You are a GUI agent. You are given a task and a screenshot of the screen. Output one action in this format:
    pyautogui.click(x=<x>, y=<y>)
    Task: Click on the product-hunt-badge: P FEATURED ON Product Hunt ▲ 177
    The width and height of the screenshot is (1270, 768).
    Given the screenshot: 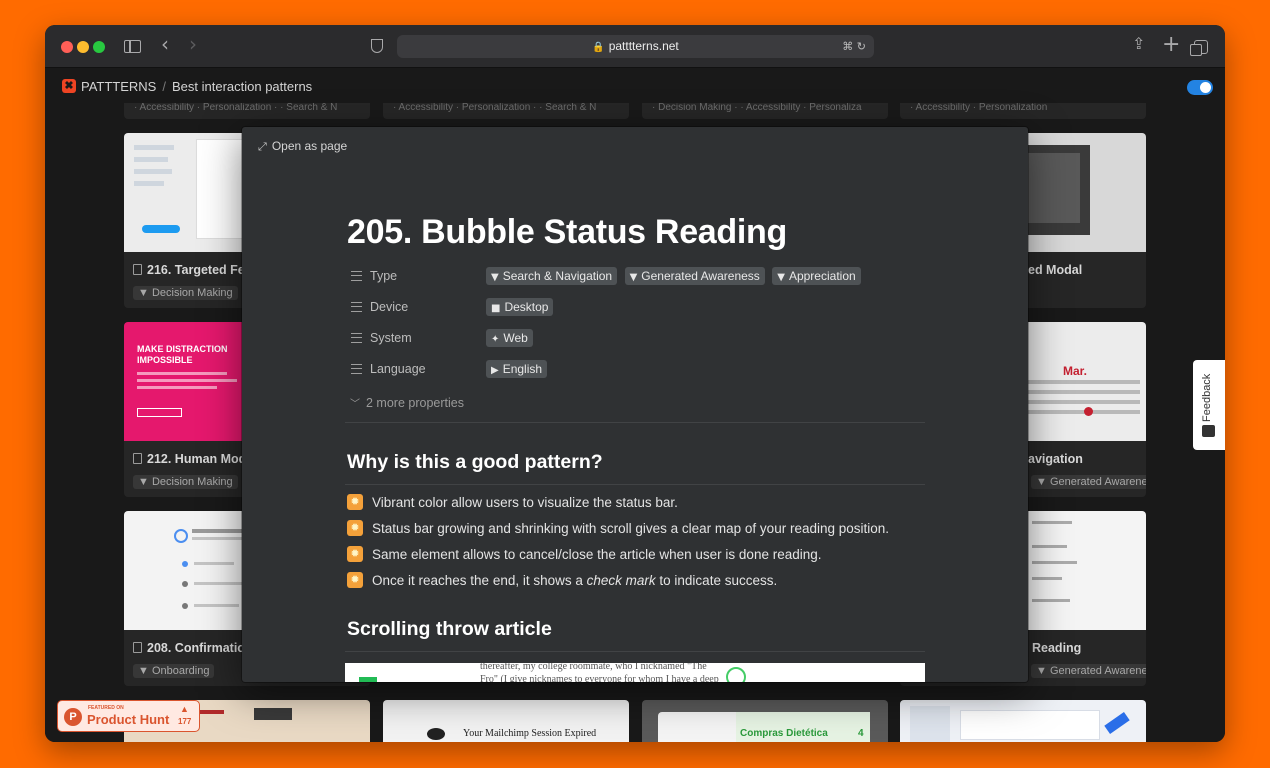 What is the action you would take?
    pyautogui.click(x=128, y=716)
    